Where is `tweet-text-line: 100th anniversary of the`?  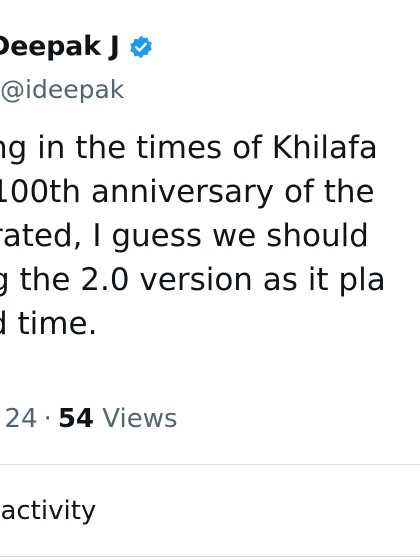
tweet-text-line: 100th anniversary of the is located at coordinates (187, 192).